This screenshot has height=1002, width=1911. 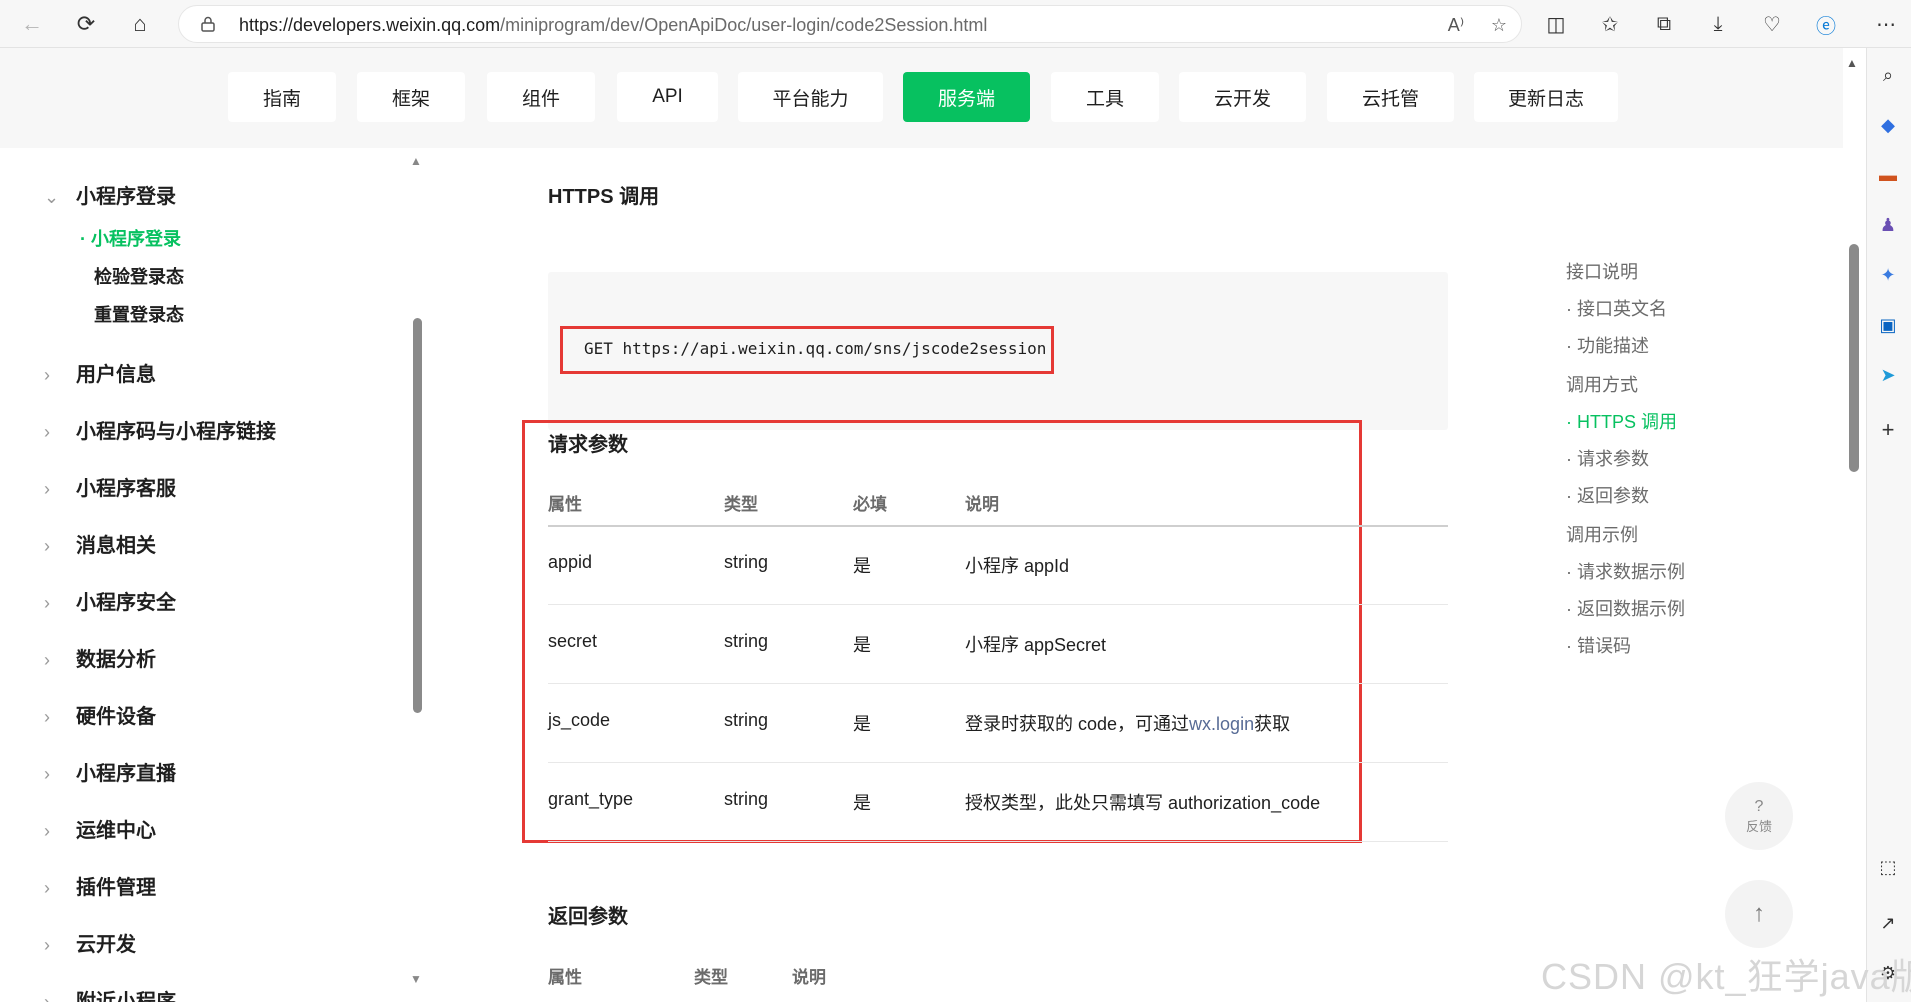 I want to click on param-desc: 授权类型，此处只需填写 authorization_code, so click(x=1143, y=803).